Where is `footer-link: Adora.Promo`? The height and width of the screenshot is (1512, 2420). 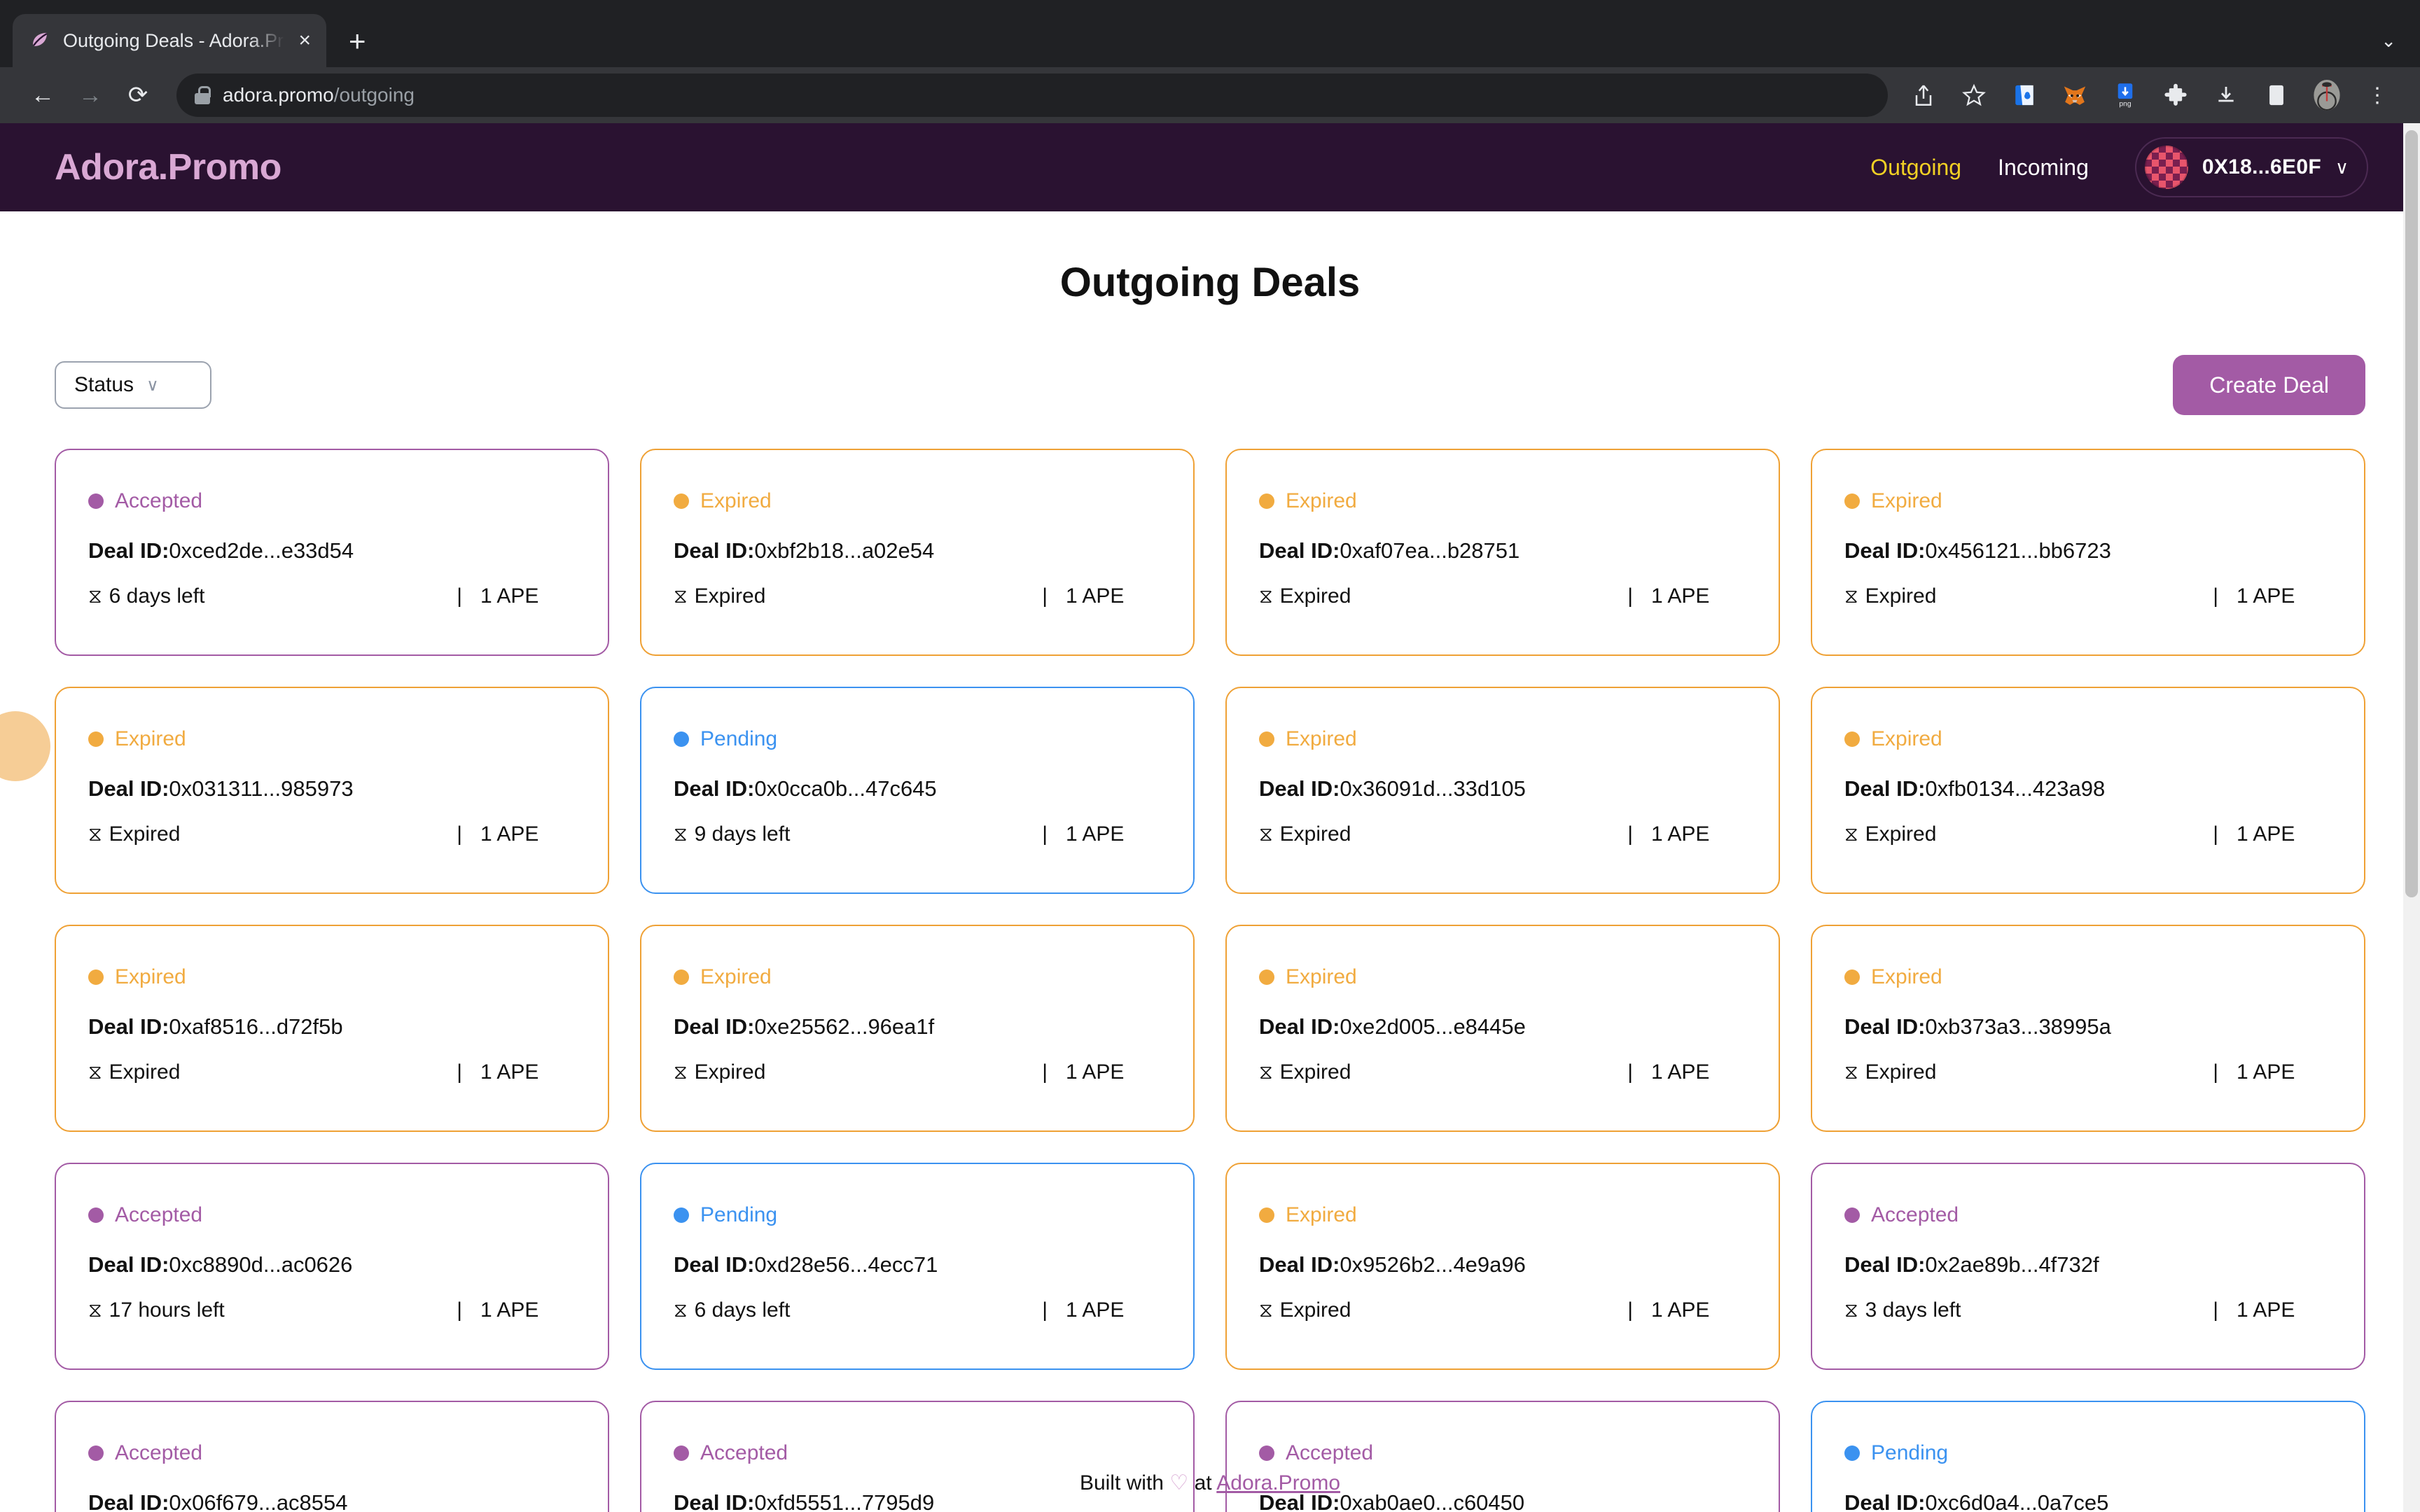
footer-link: Adora.Promo is located at coordinates (1278, 1482).